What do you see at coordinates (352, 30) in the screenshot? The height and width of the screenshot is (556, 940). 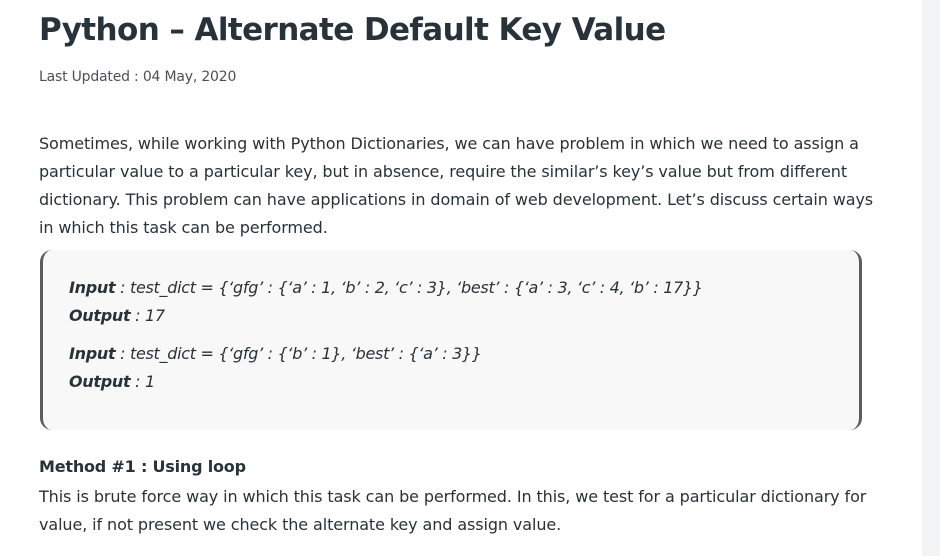 I see `article-title: Python – Alternate Default Key Value` at bounding box center [352, 30].